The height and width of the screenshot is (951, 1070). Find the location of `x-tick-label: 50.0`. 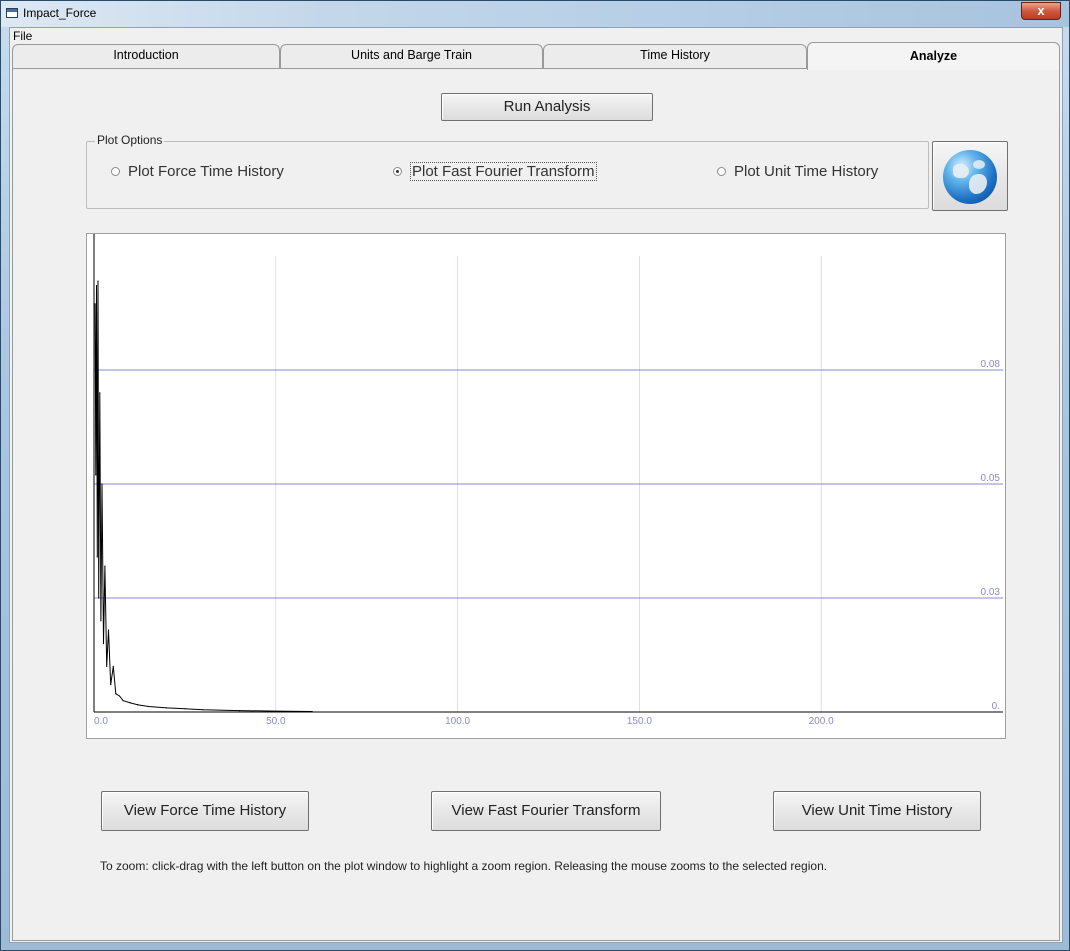

x-tick-label: 50.0 is located at coordinates (276, 721).